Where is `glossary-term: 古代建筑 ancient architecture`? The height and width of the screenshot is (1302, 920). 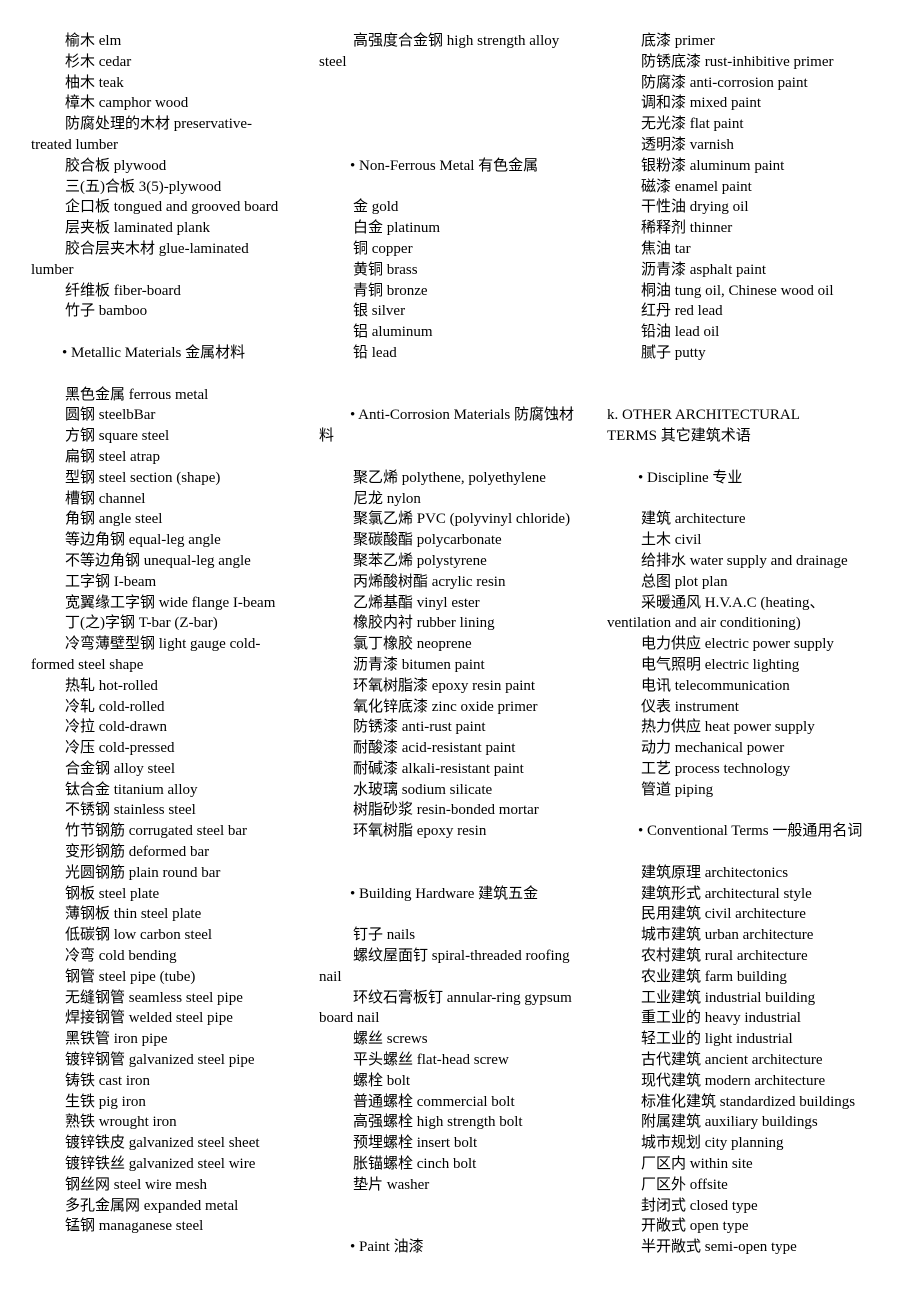
glossary-term: 古代建筑 ancient architecture is located at coordinates (732, 1060).